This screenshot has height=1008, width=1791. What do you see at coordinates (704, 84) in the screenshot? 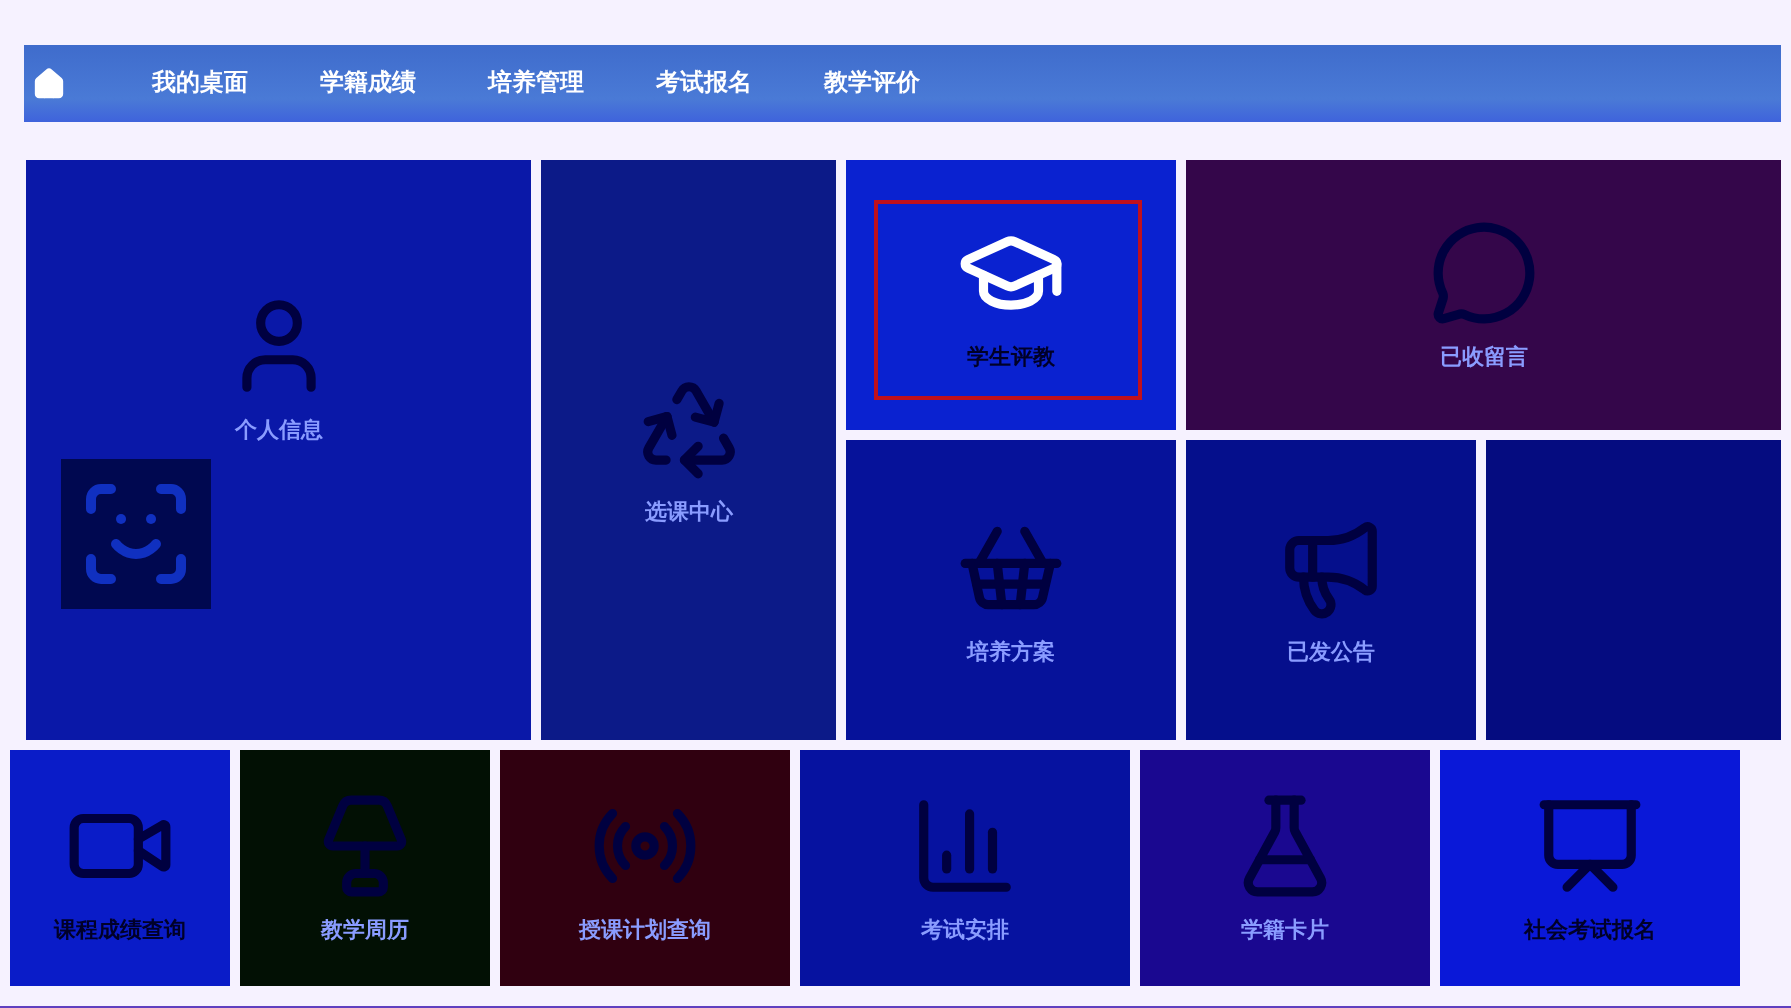
I see `nav-tab: 考试报名` at bounding box center [704, 84].